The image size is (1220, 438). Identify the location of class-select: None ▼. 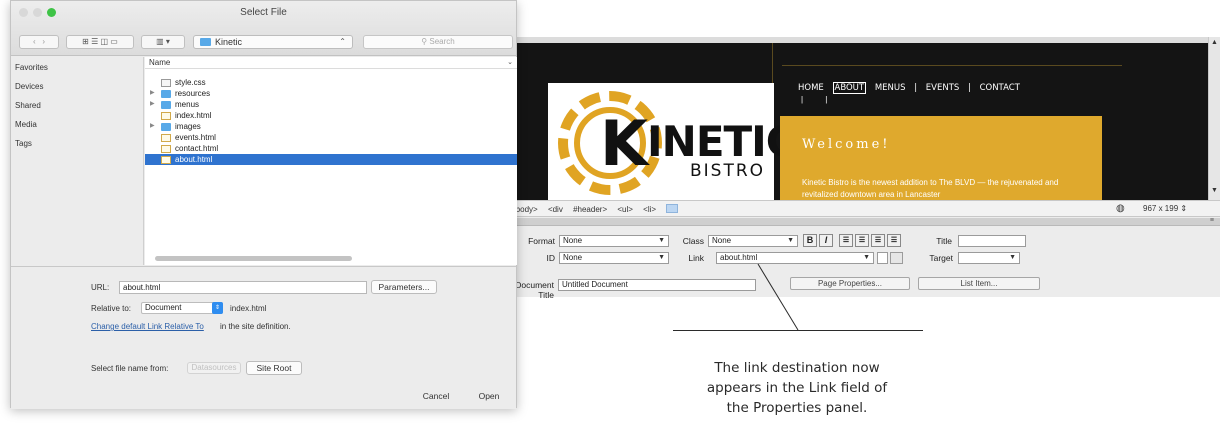
(753, 241).